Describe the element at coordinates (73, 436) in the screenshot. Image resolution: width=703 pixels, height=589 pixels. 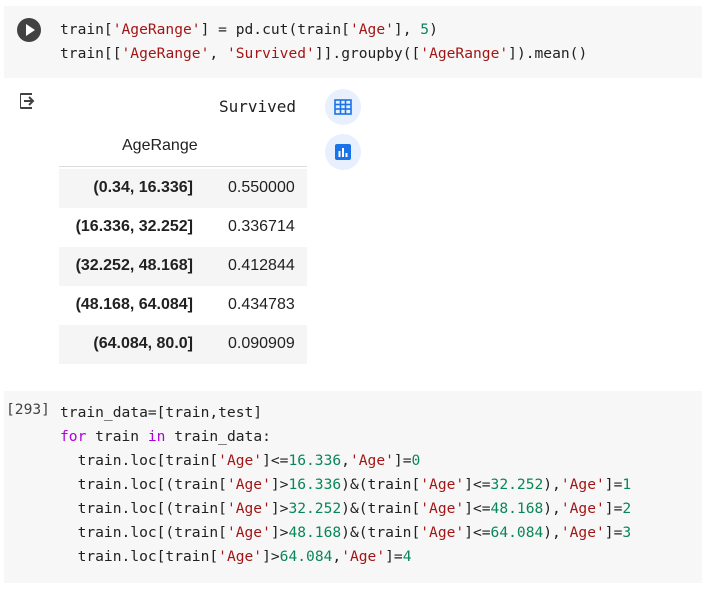
I see `code-token: for` at that location.